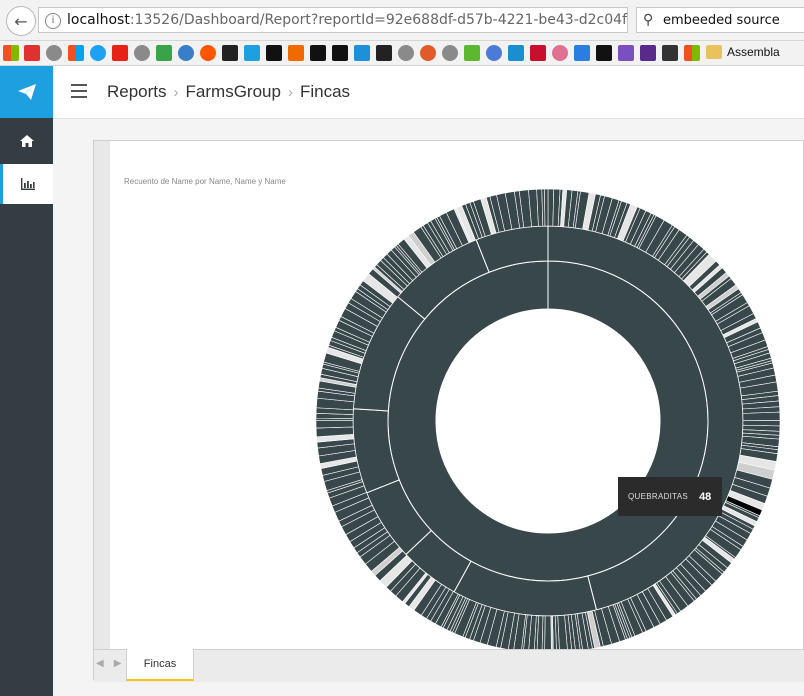 Image resolution: width=804 pixels, height=696 pixels. Describe the element at coordinates (560, 53) in the screenshot. I see `bookmark-flower-icon` at that location.